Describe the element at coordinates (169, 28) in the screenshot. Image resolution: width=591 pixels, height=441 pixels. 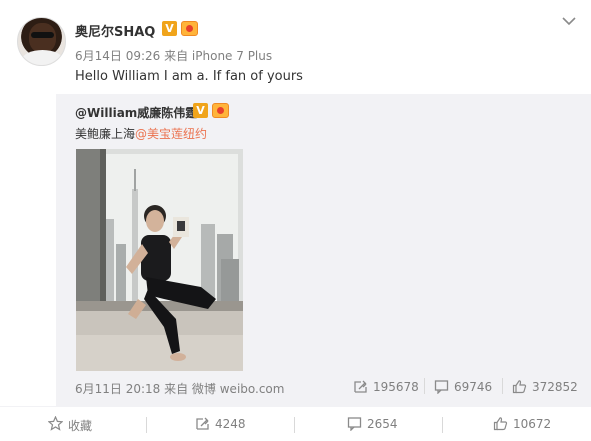
I see `verified-icon: V` at that location.